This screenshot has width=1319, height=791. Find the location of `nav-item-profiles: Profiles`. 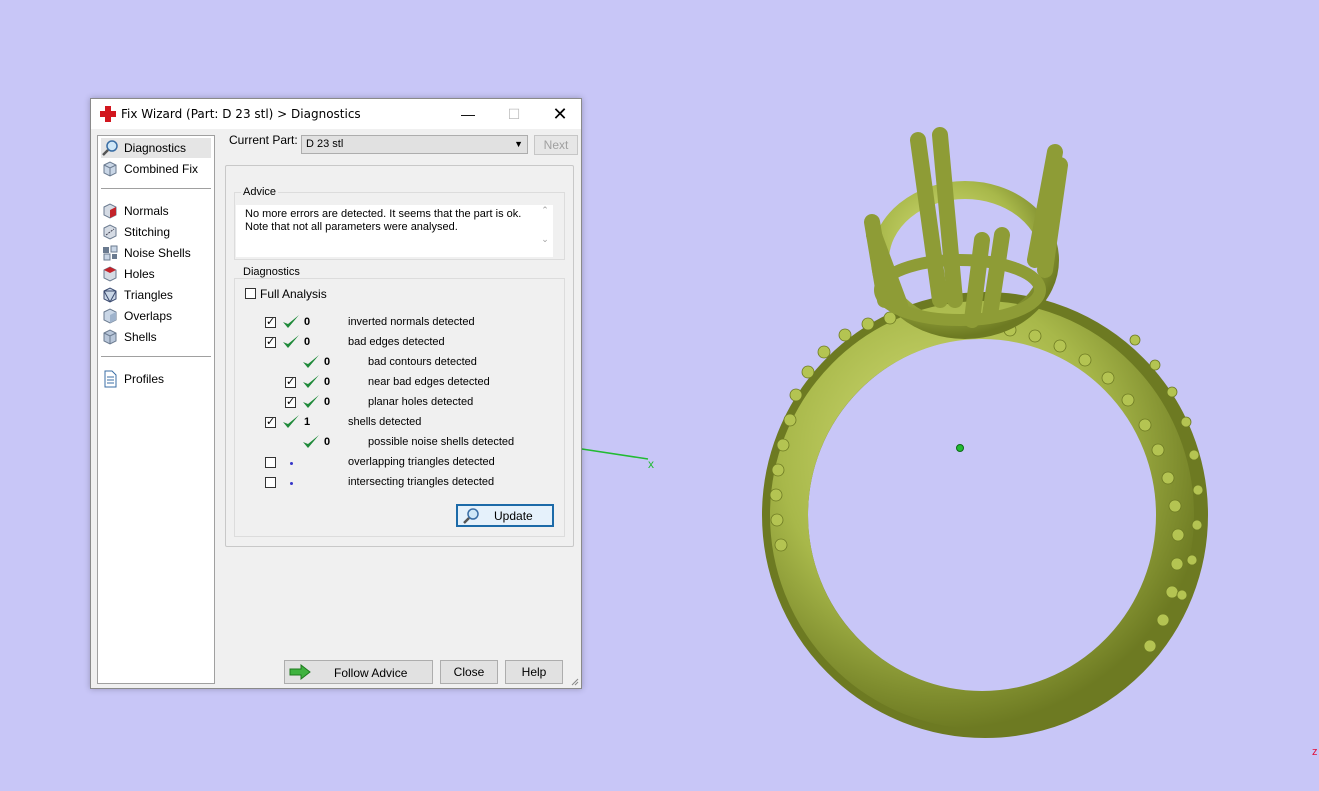

nav-item-profiles: Profiles is located at coordinates (156, 379).